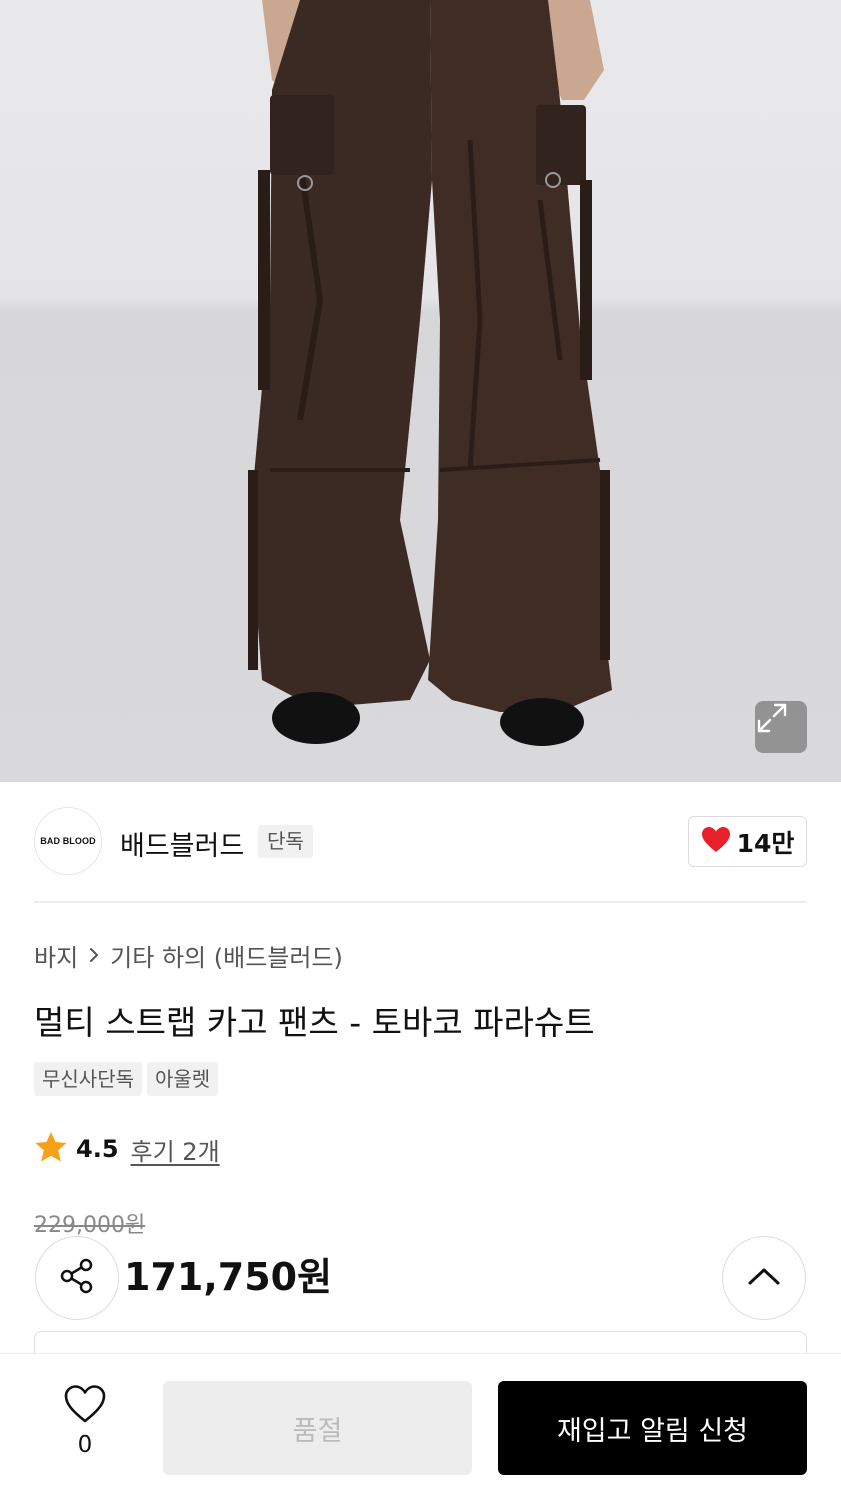  Describe the element at coordinates (765, 843) in the screenshot. I see `brand-like-count: 14만` at that location.